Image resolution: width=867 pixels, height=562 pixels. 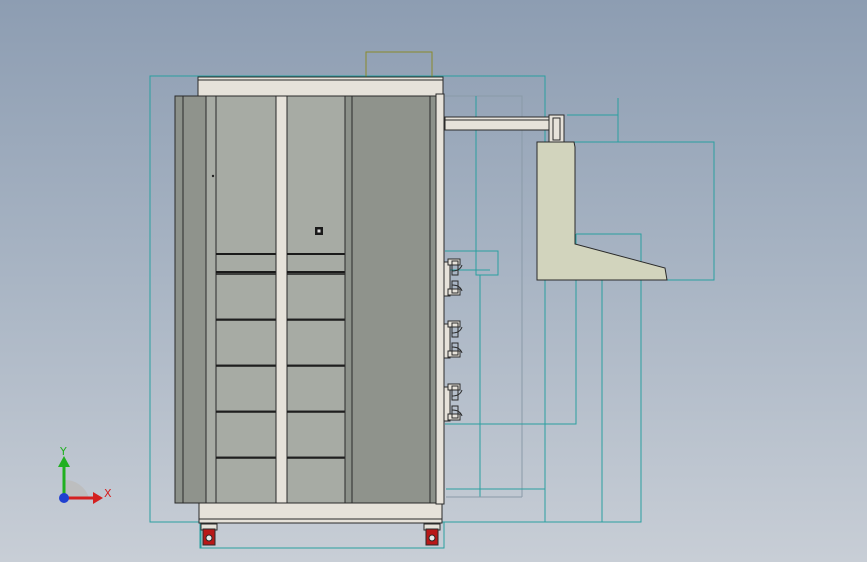 I want to click on side-panel, so click(x=392, y=299).